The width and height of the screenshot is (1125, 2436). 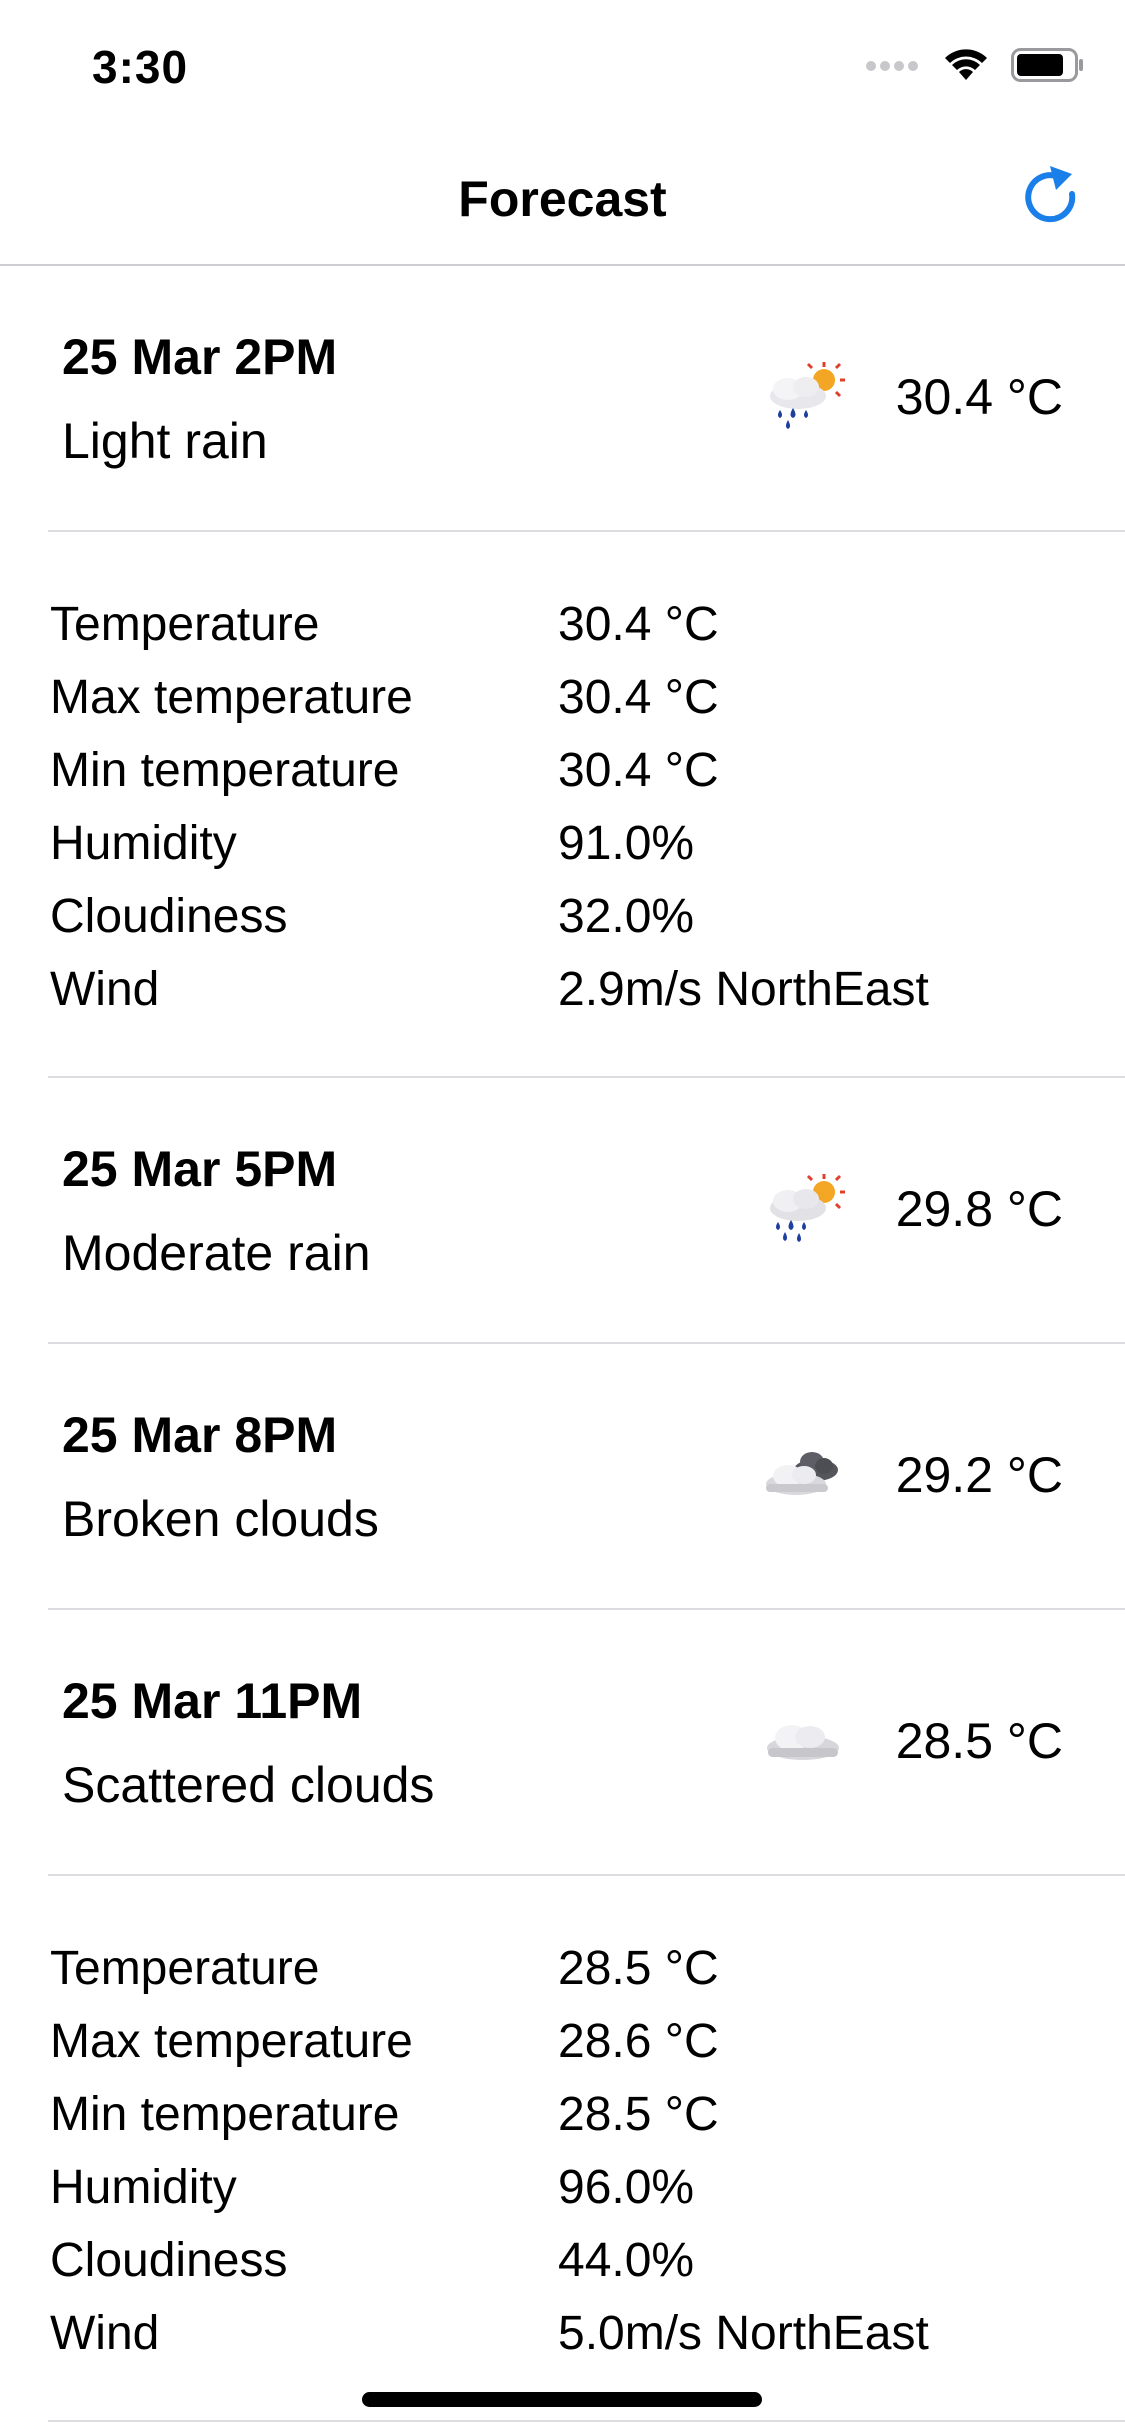 What do you see at coordinates (803, 1742) in the screenshot?
I see `scattered-clouds-icon` at bounding box center [803, 1742].